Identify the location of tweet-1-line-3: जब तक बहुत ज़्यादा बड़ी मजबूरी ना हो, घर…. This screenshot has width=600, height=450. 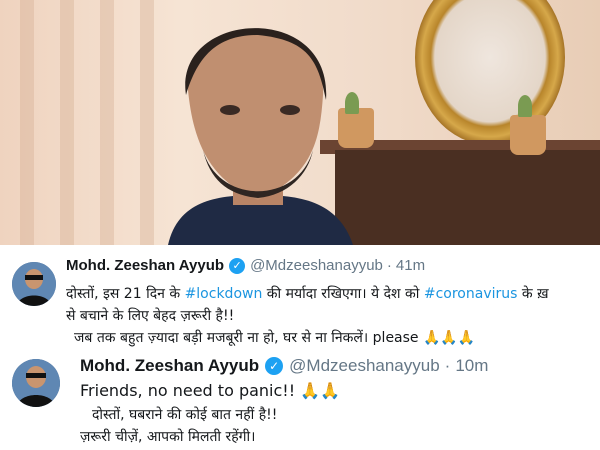
(274, 337).